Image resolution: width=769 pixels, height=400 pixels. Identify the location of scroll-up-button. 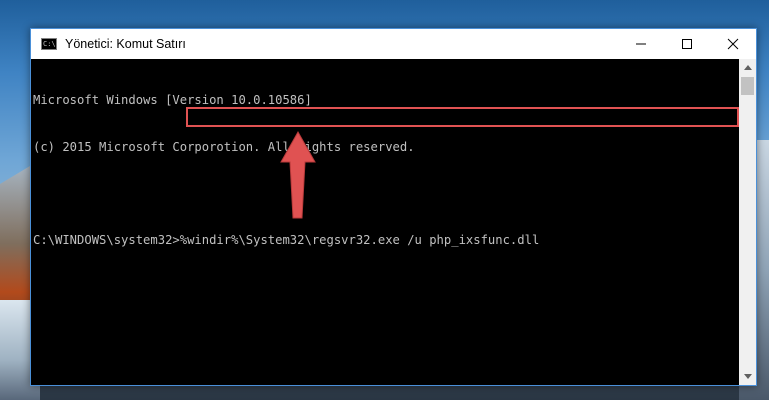
(747, 67).